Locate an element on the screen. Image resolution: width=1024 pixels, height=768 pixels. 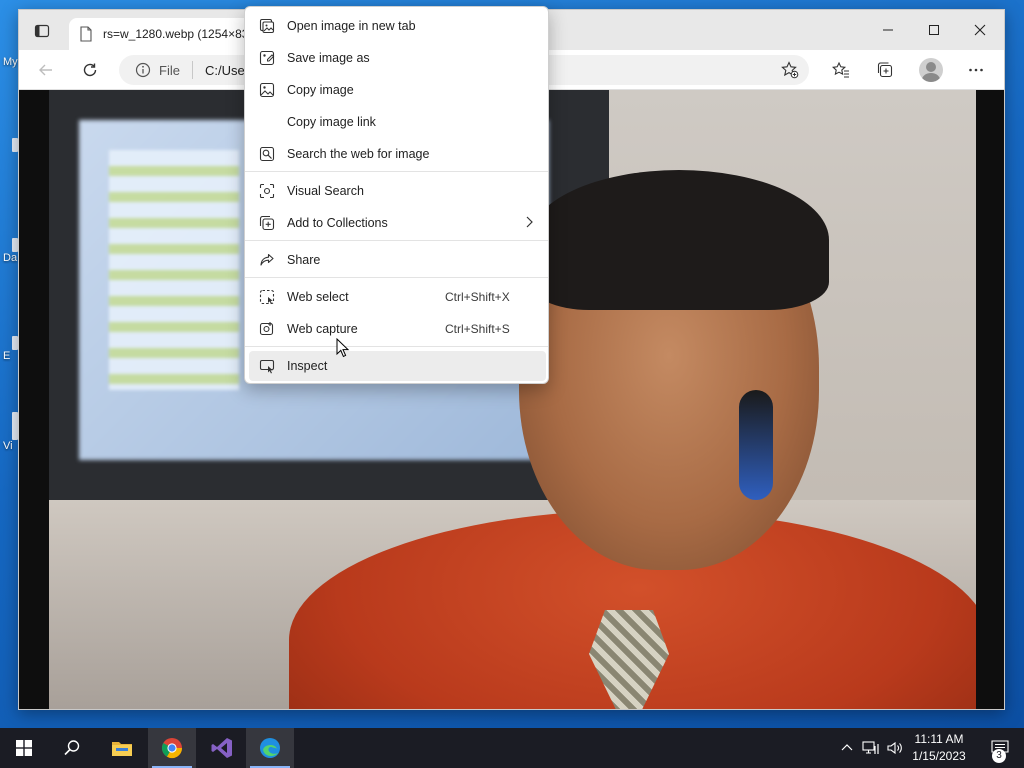
save-image-icon is located at coordinates (267, 58).